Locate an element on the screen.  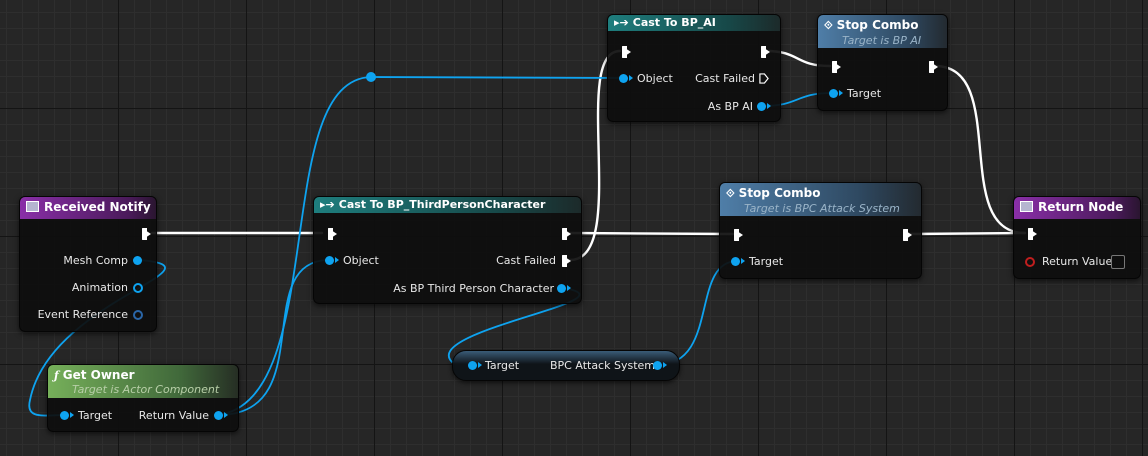
node-header: ⟐ Stop Combo Target is BPC Attack System is located at coordinates (820, 199).